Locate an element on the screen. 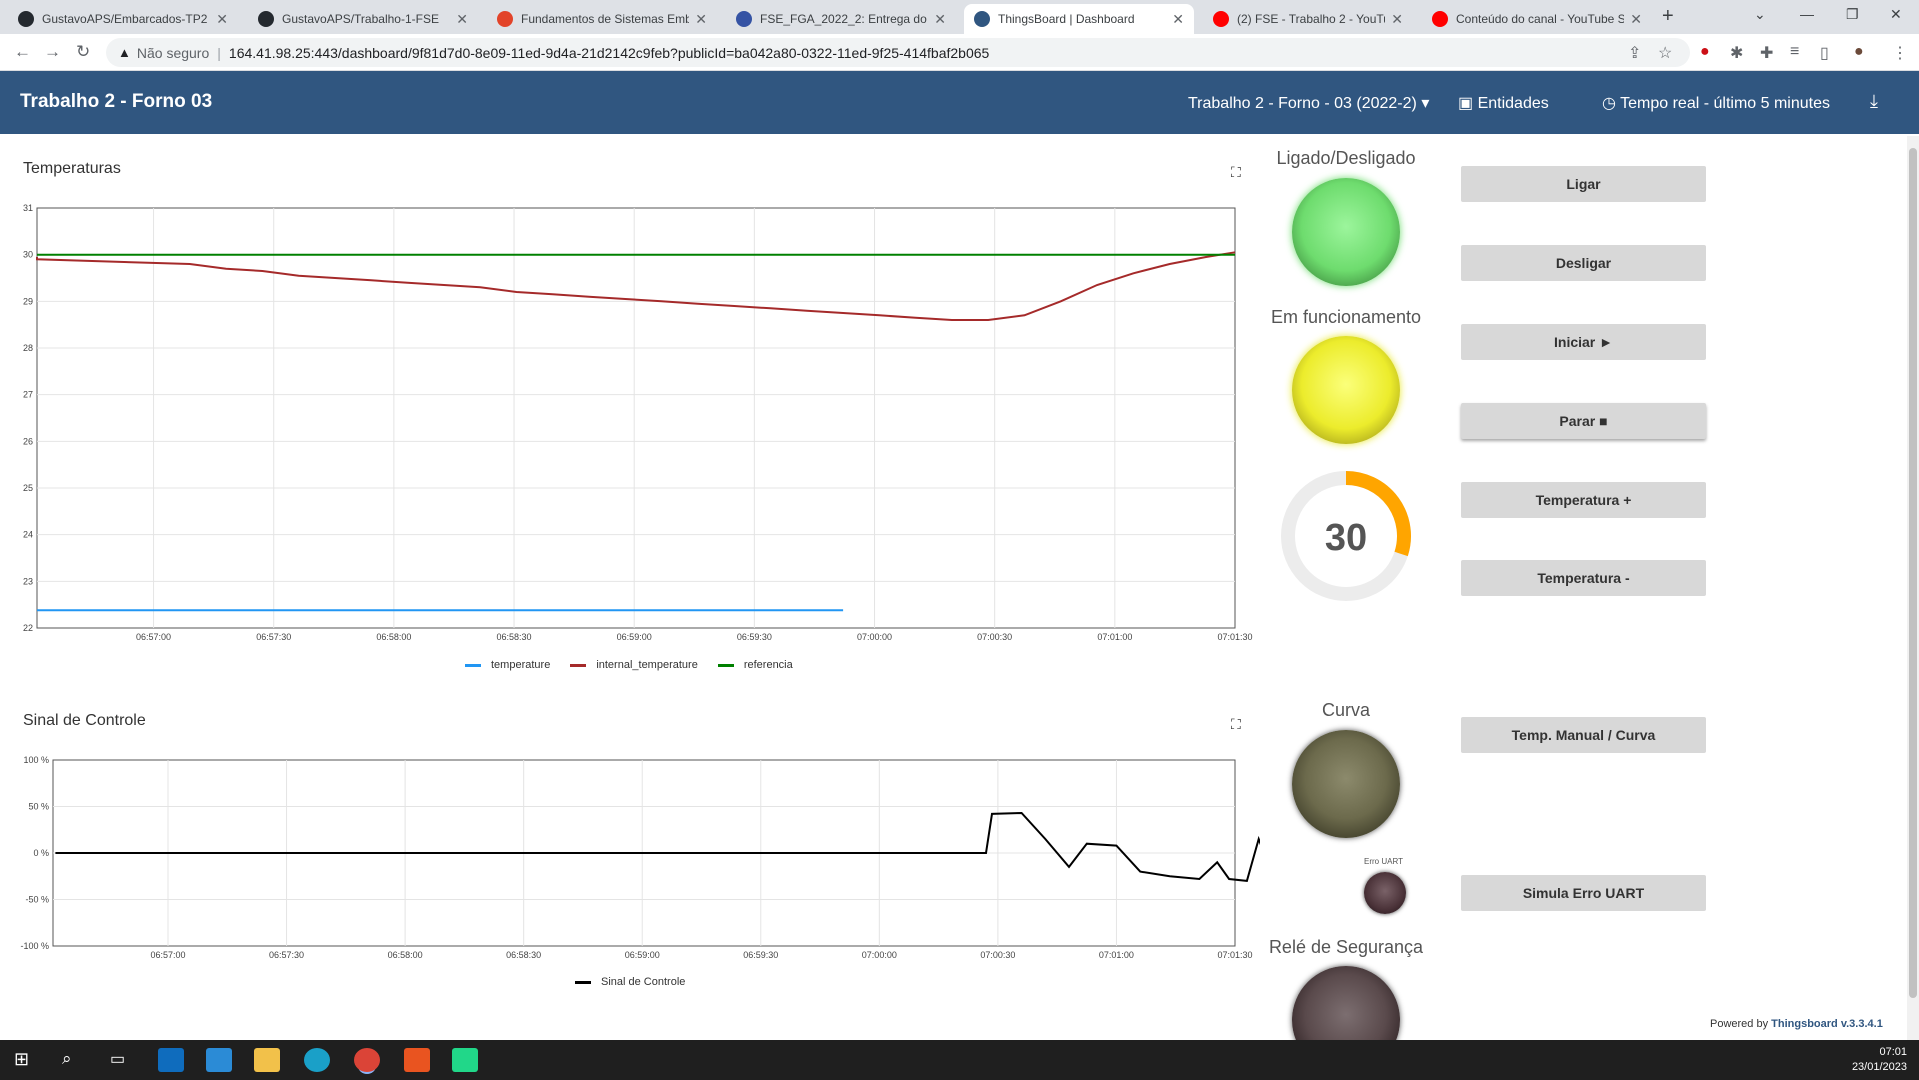 This screenshot has width=1919, height=1080. footer-prefix: Powered by is located at coordinates (1739, 1024).